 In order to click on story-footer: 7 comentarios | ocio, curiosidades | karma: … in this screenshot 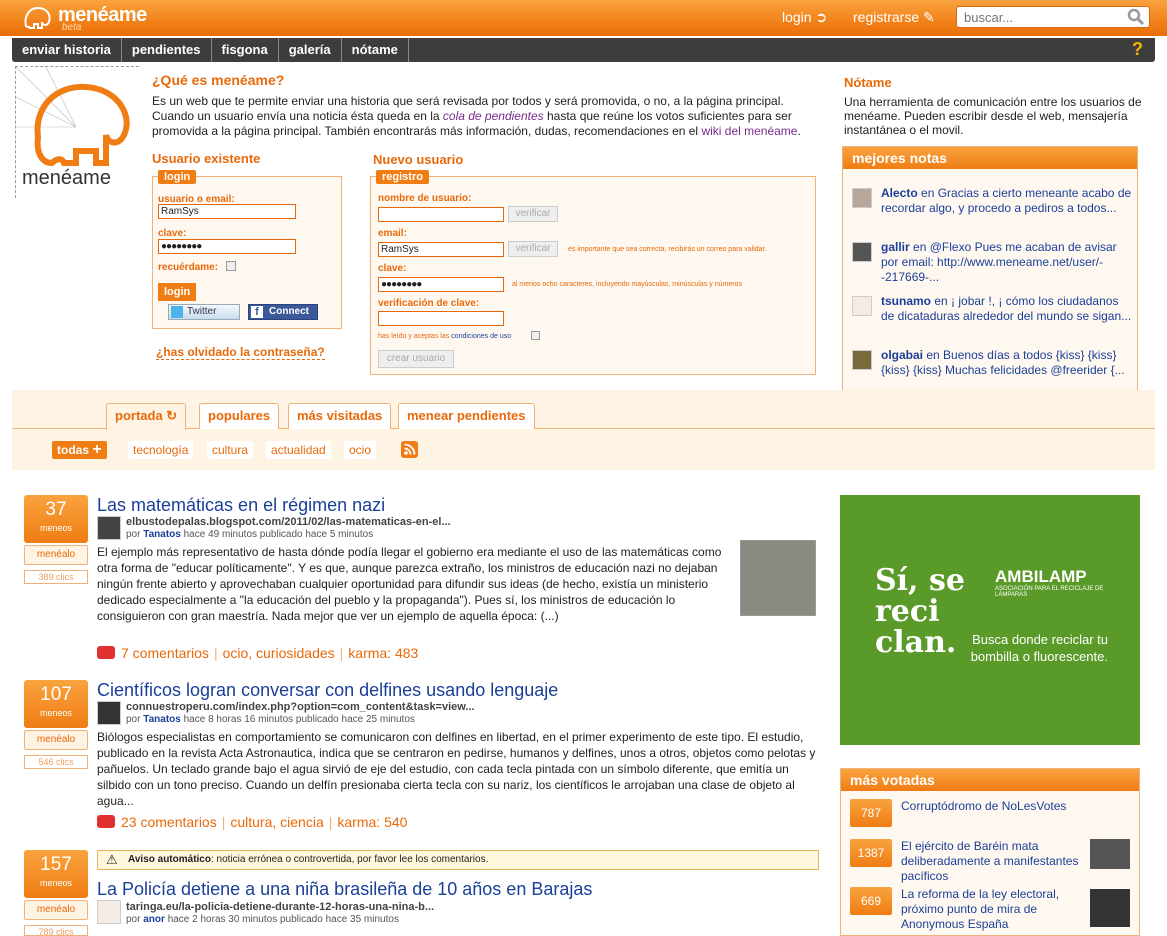, I will do `click(257, 653)`.